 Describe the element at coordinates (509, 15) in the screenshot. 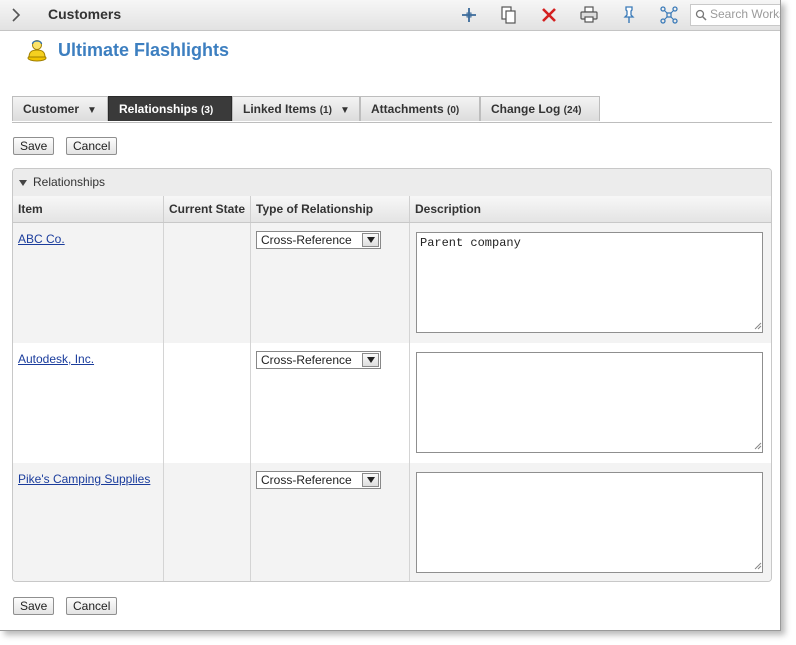

I see `clone-icon` at that location.